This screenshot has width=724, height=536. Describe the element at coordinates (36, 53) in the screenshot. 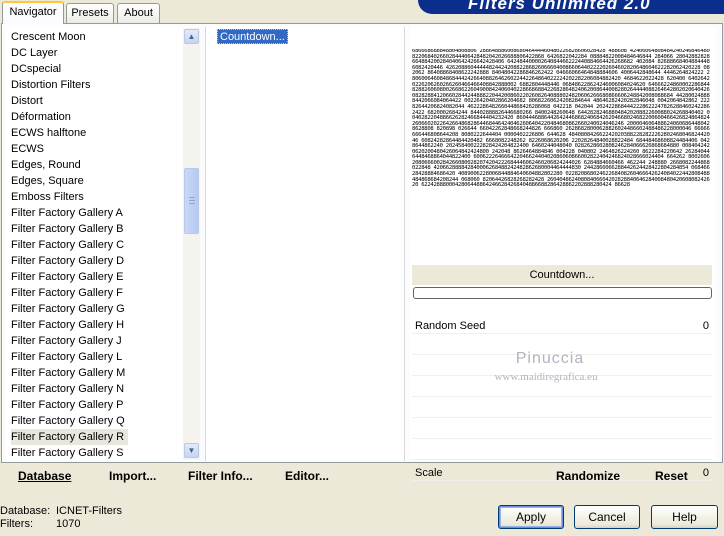

I see `filter-category-item: DC Layer` at that location.